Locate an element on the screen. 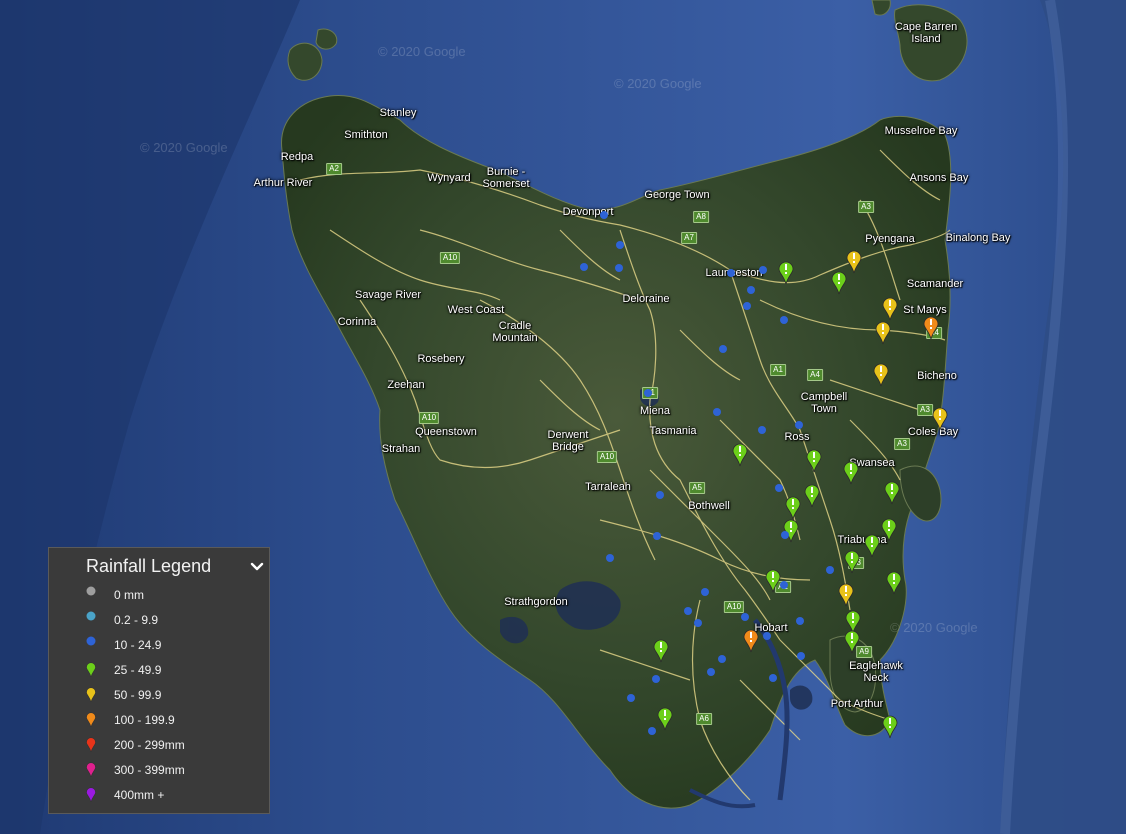 The height and width of the screenshot is (834, 1126). legend-item: 25 - 49.9 is located at coordinates (123, 670).